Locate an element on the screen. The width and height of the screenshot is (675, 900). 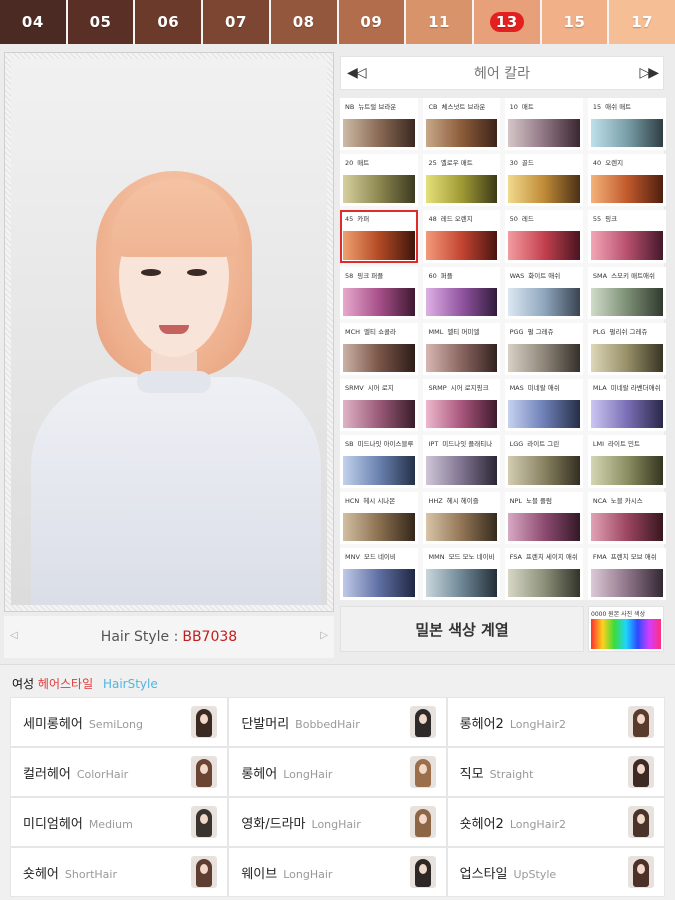
color-swatch-15: 15 애쉬 매트 is located at coordinates (626, 124).